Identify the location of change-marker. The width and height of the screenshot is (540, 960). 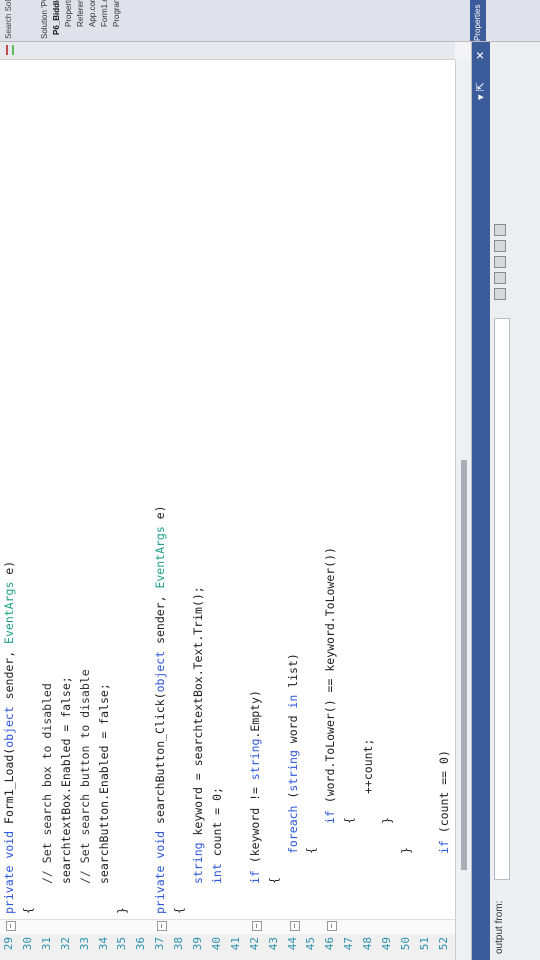
(13, 50).